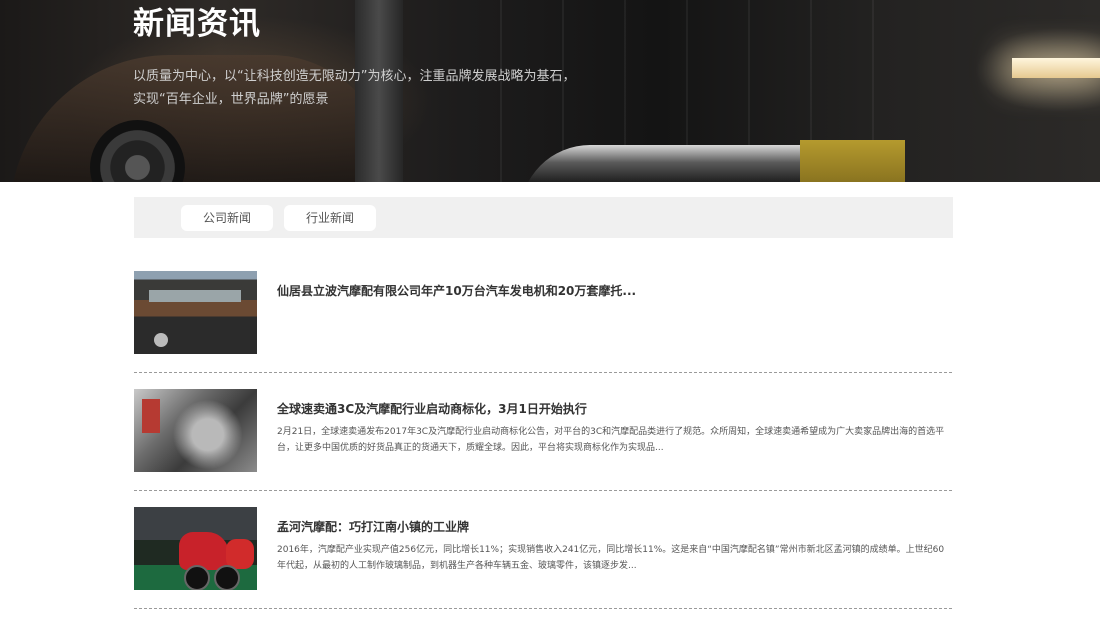 This screenshot has height=618, width=1100. What do you see at coordinates (227, 218) in the screenshot?
I see `tab-company-news: 公司新闻` at bounding box center [227, 218].